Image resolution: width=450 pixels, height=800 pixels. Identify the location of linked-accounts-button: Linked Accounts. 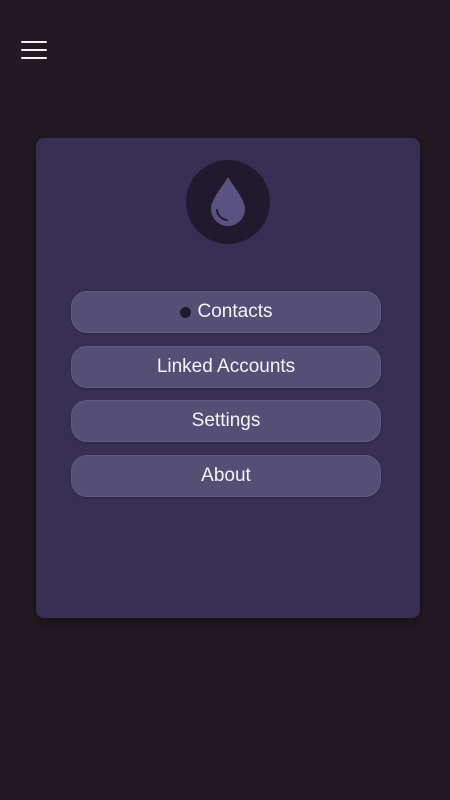
(226, 367).